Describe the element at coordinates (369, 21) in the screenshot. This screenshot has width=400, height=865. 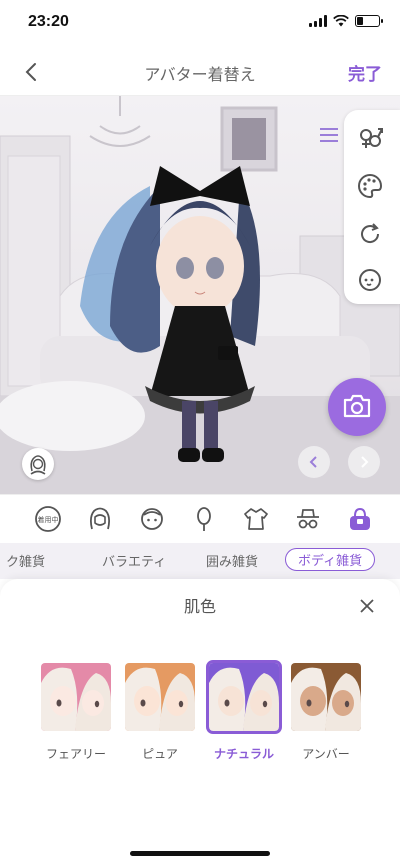
I see `battery-icon` at that location.